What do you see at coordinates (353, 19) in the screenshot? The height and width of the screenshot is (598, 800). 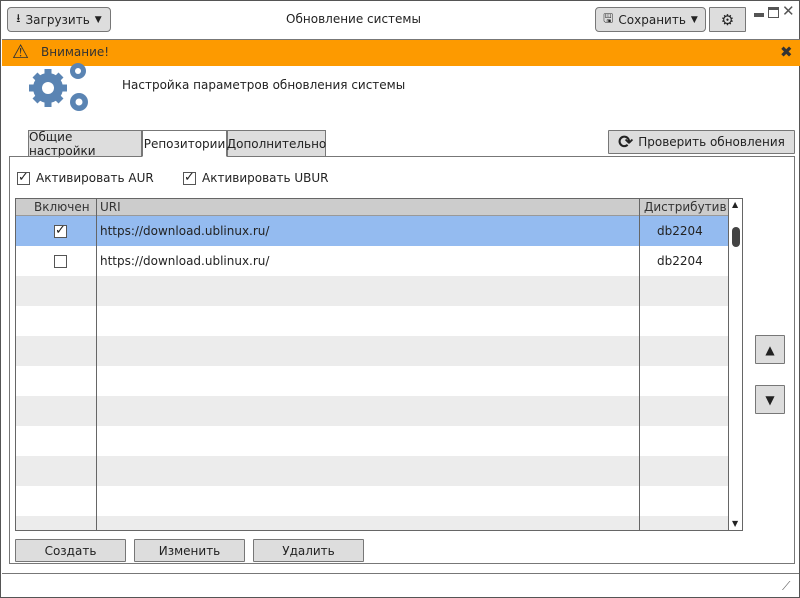 I see `window-title: Обновление системы` at bounding box center [353, 19].